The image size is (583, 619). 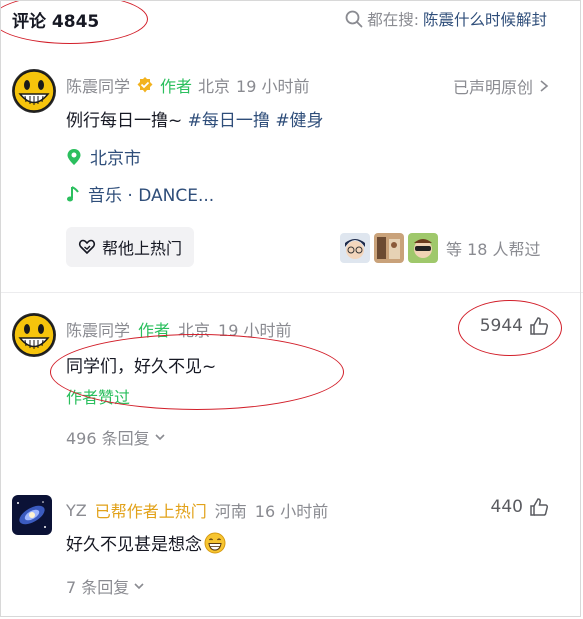 What do you see at coordinates (134, 545) in the screenshot?
I see `comment-text: 好久不见甚是想念` at bounding box center [134, 545].